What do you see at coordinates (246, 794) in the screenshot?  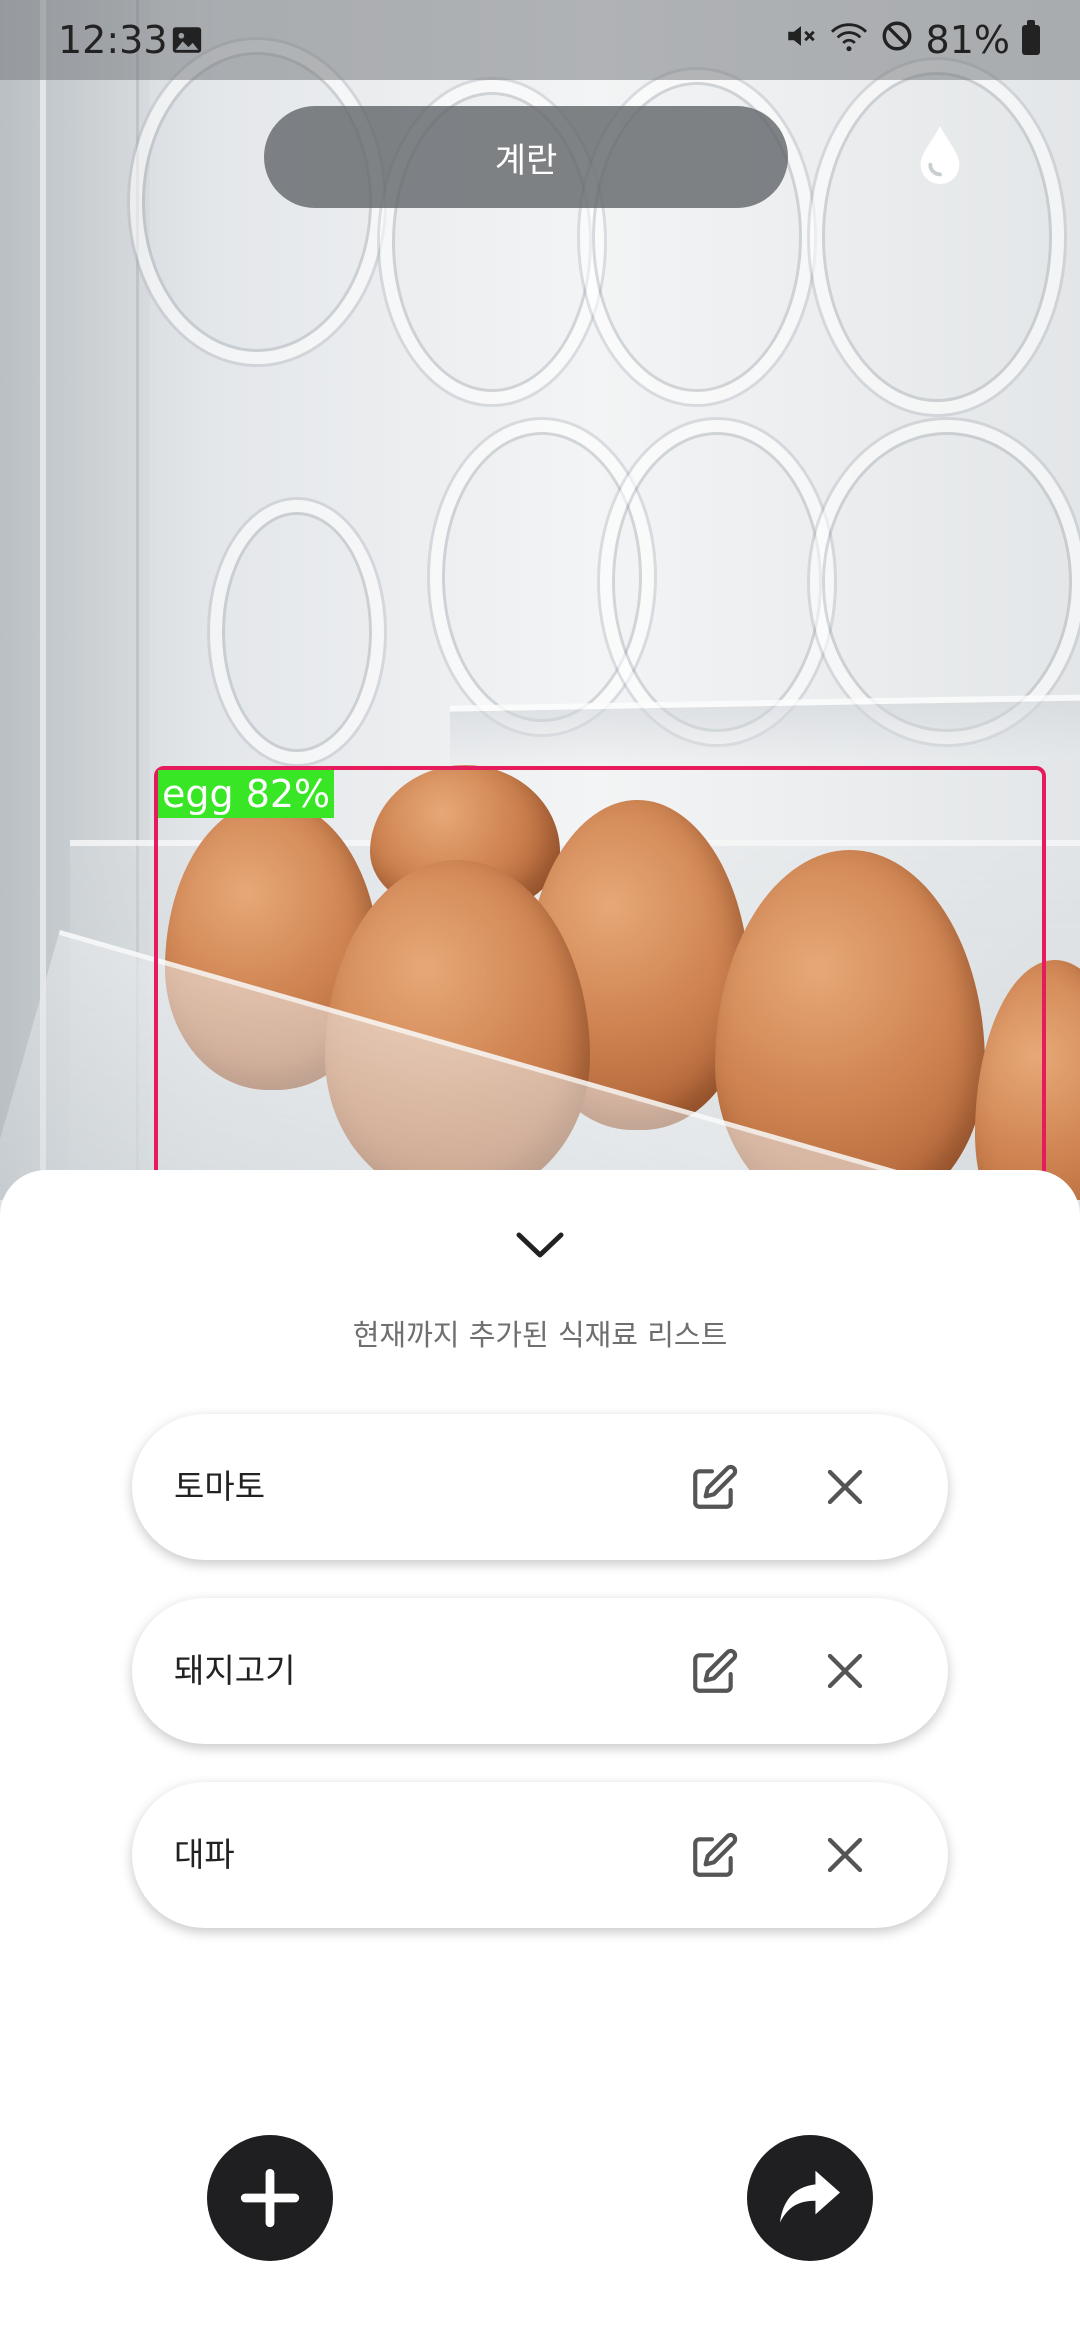 I see `detection-label: egg 82%` at bounding box center [246, 794].